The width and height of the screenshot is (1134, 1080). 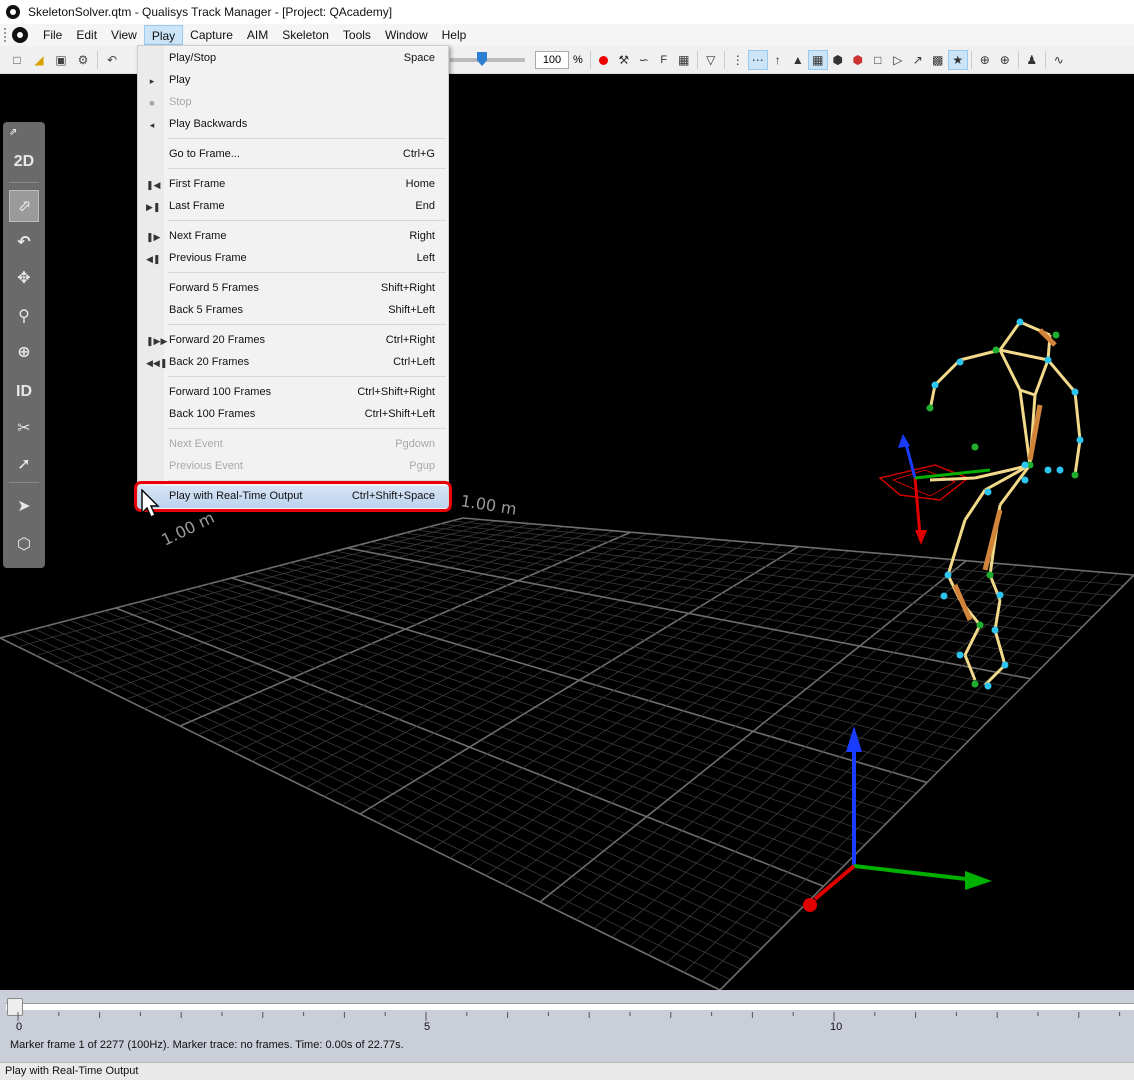 What do you see at coordinates (738, 60) in the screenshot?
I see `marker-tool-icon: ⋮` at bounding box center [738, 60].